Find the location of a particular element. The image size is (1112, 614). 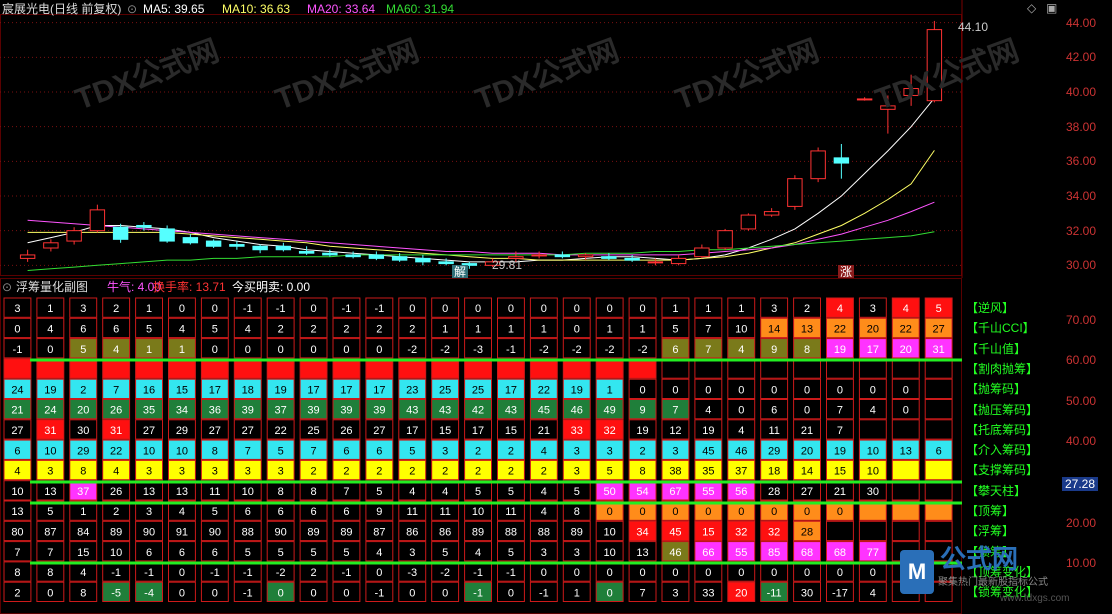

cell-千山CCI: 27 is located at coordinates (938, 328).